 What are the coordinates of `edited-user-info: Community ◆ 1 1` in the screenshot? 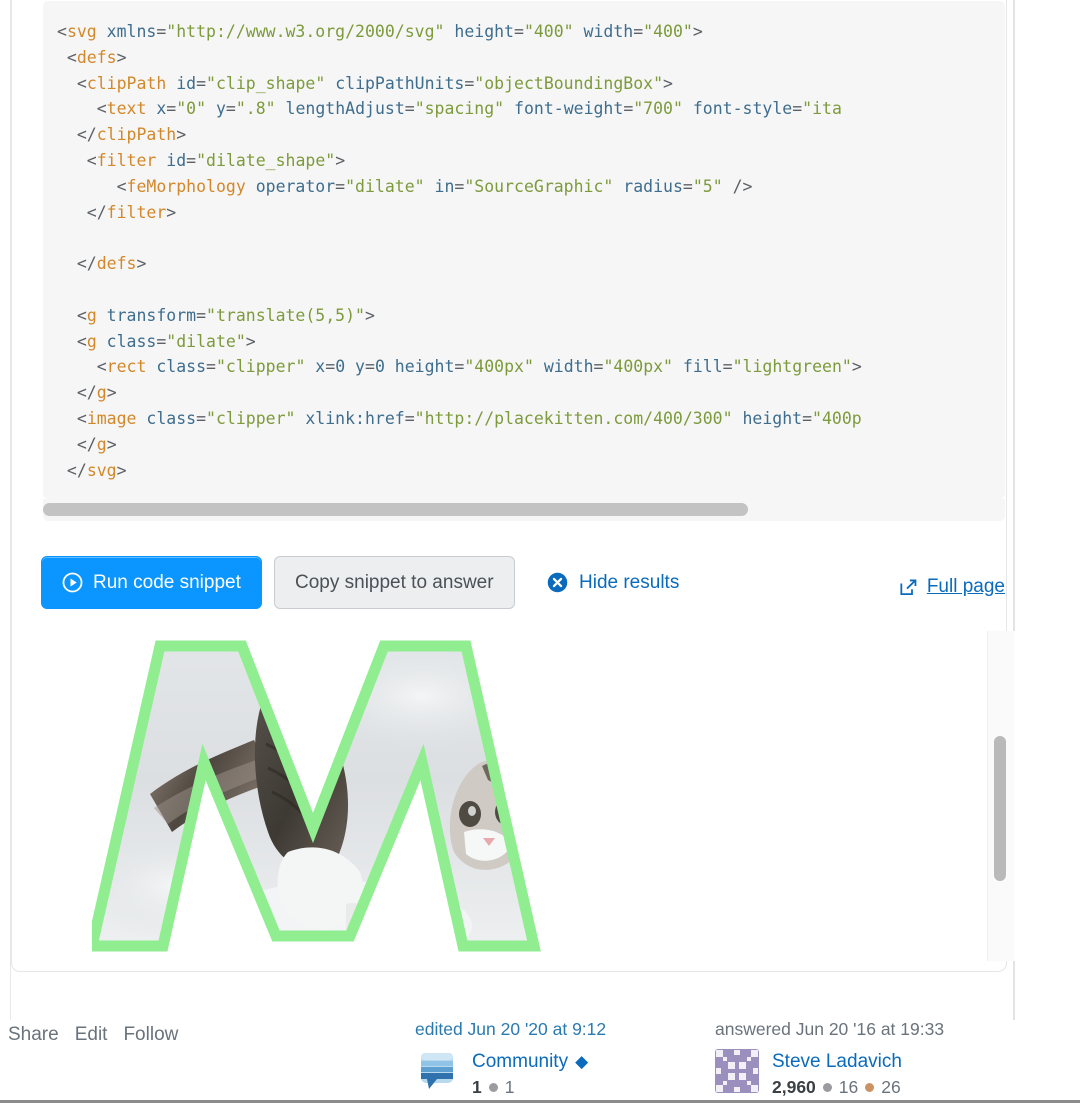 It's located at (530, 1073).